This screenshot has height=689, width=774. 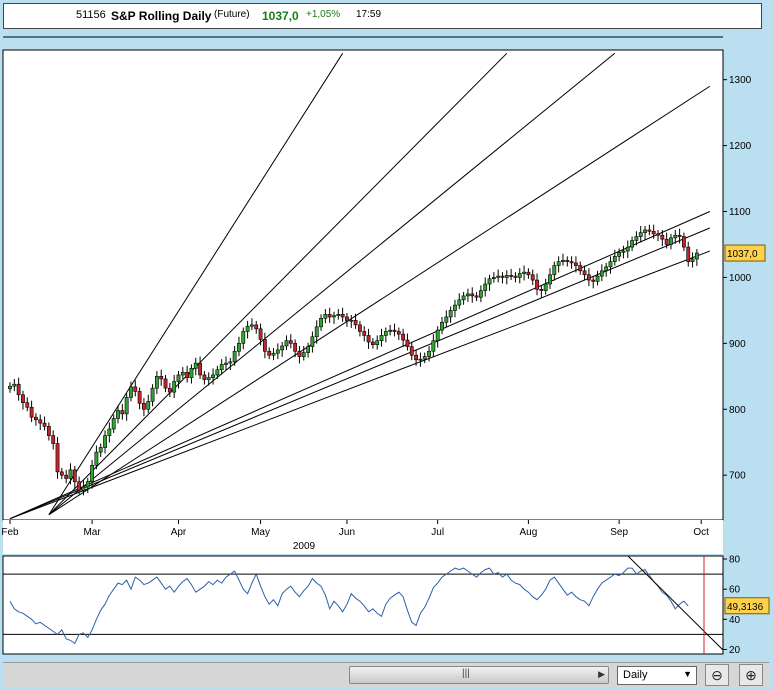 I want to click on bottom-toolbar: ||| ▶ Daily ▼ ⊖ ⊕, so click(x=386, y=674).